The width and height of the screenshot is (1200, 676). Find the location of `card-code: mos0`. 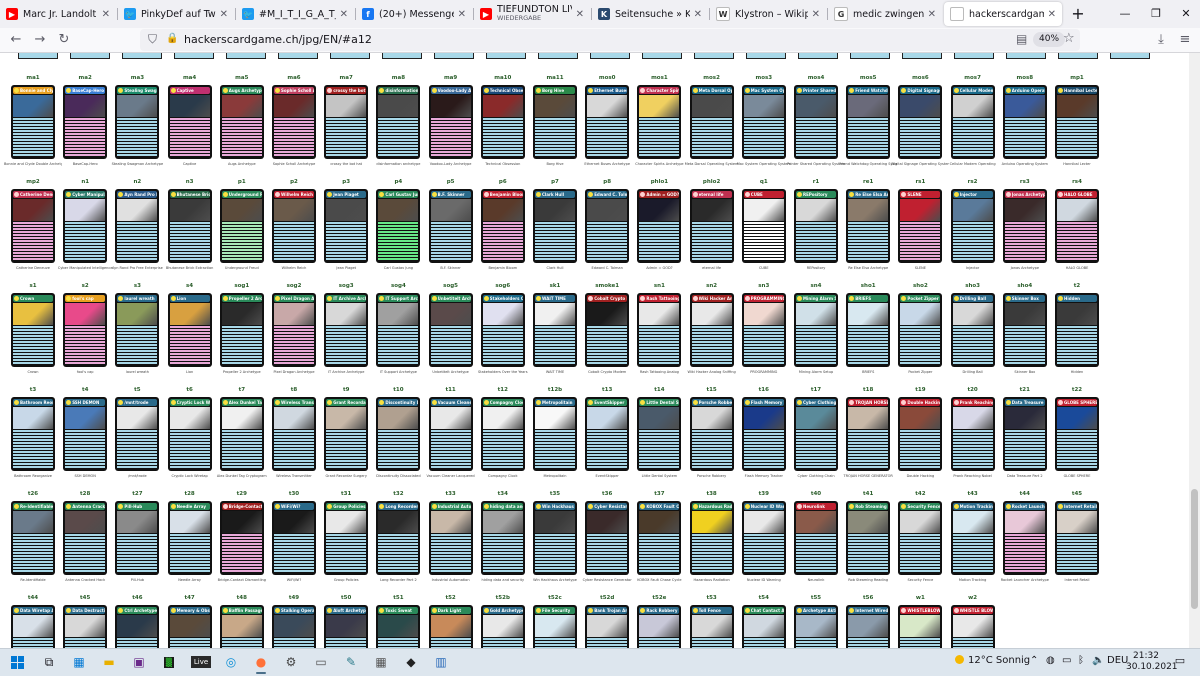

card-code: mos0 is located at coordinates (607, 78).